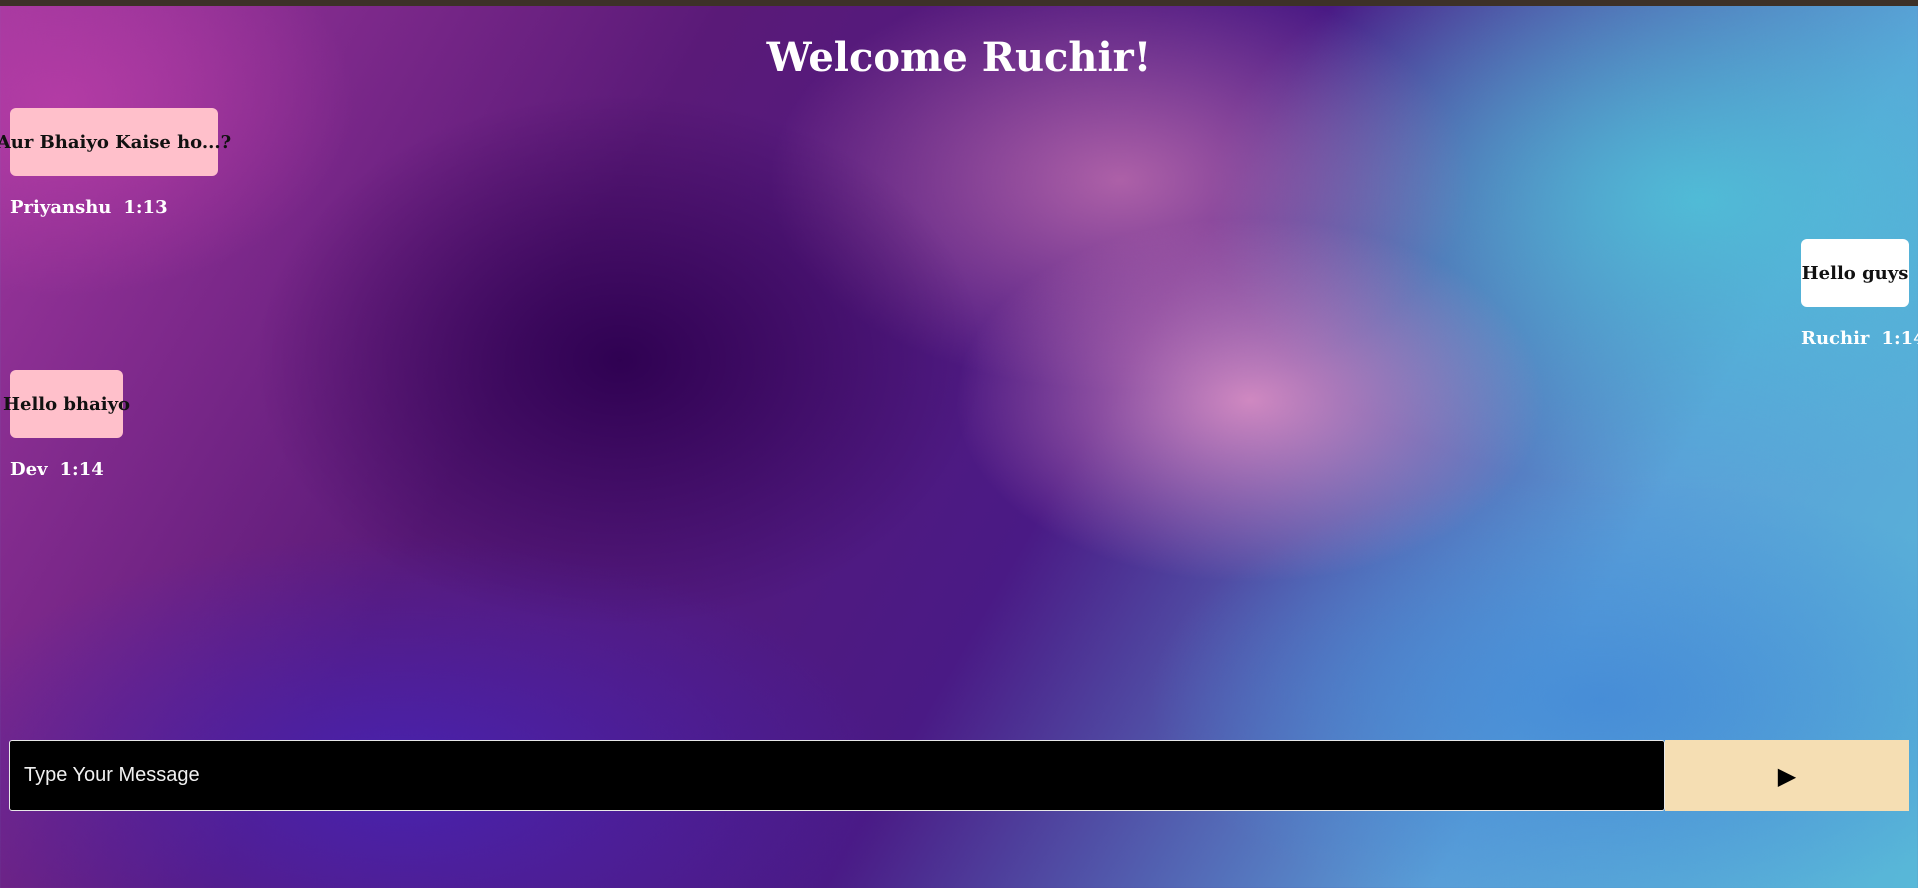 The height and width of the screenshot is (888, 1918). I want to click on message-author: Priyanshu, so click(61, 207).